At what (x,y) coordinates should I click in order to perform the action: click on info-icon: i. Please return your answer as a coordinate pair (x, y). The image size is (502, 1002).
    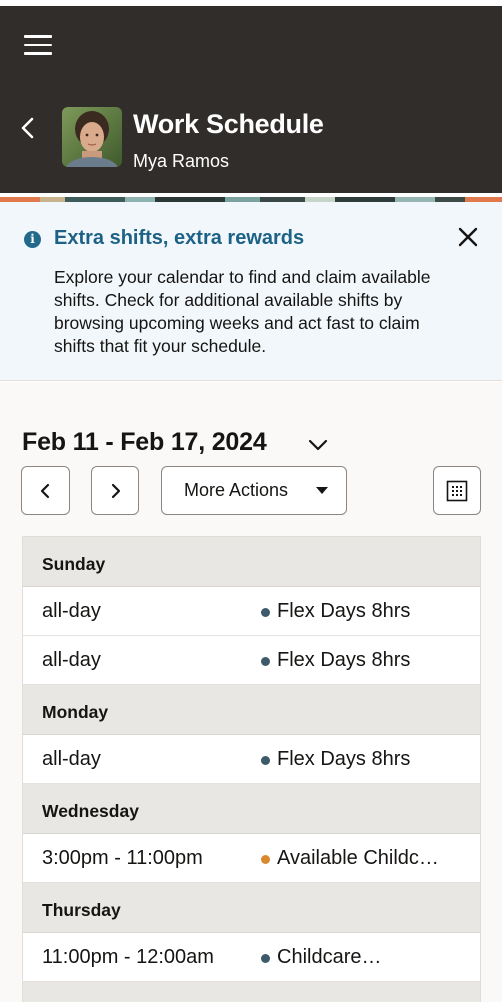
    Looking at the image, I should click on (32, 239).